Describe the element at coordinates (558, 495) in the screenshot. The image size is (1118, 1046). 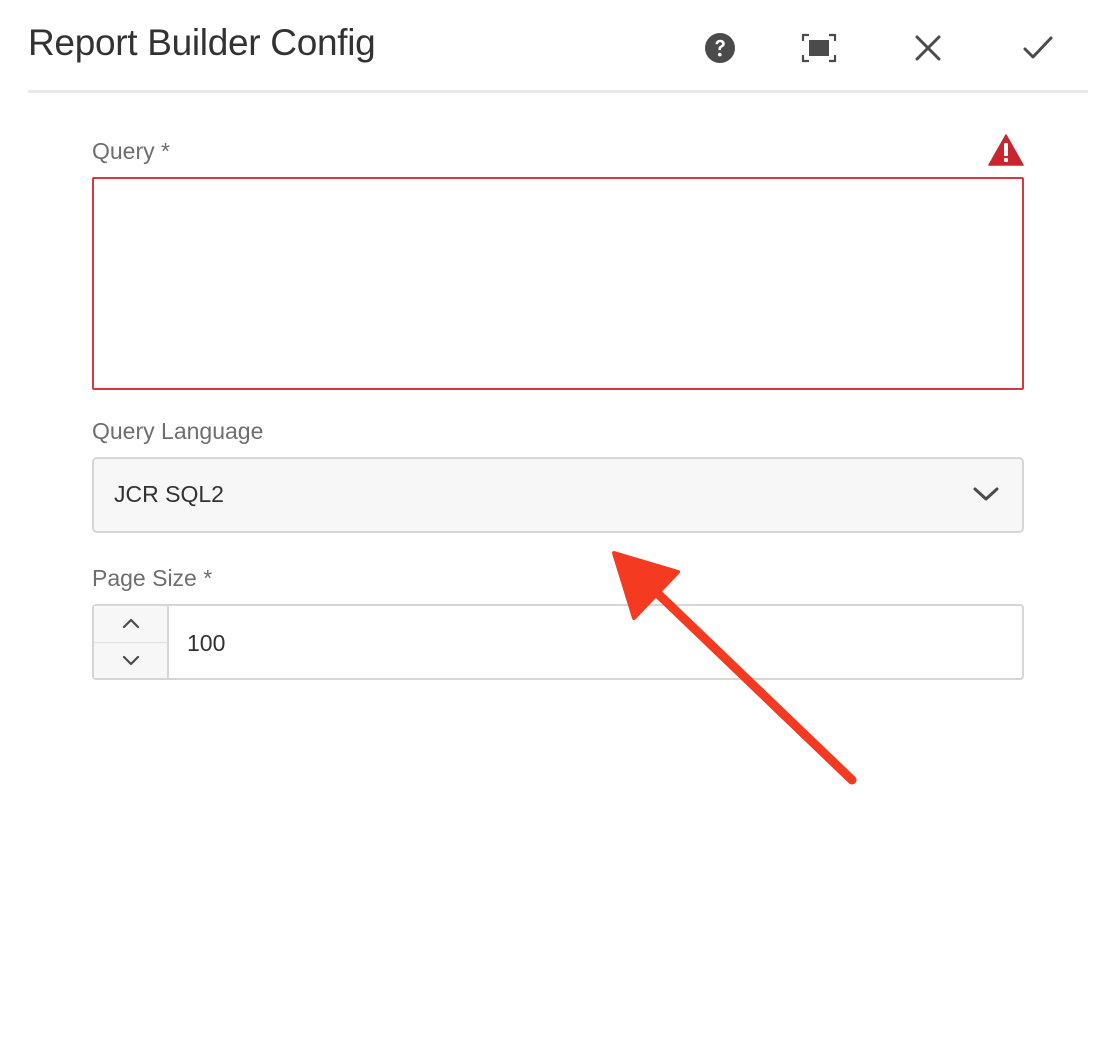
I see `query-language-select: JCR SQL2` at that location.